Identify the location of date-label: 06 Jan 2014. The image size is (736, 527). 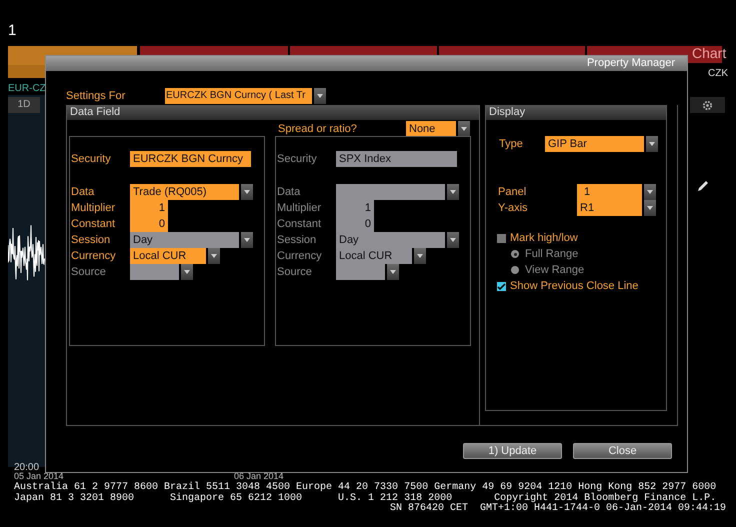
(259, 476).